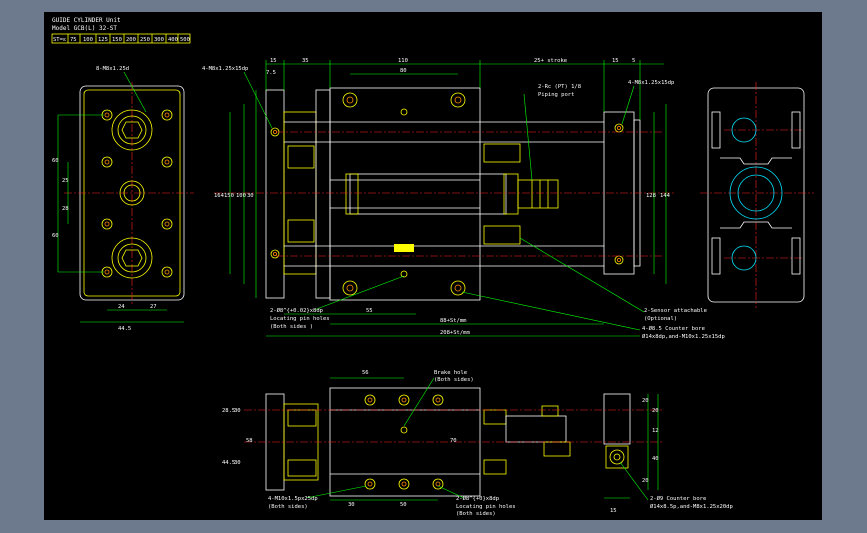 Image resolution: width=867 pixels, height=533 pixels. I want to click on stroke-value: 125, so click(103, 40).